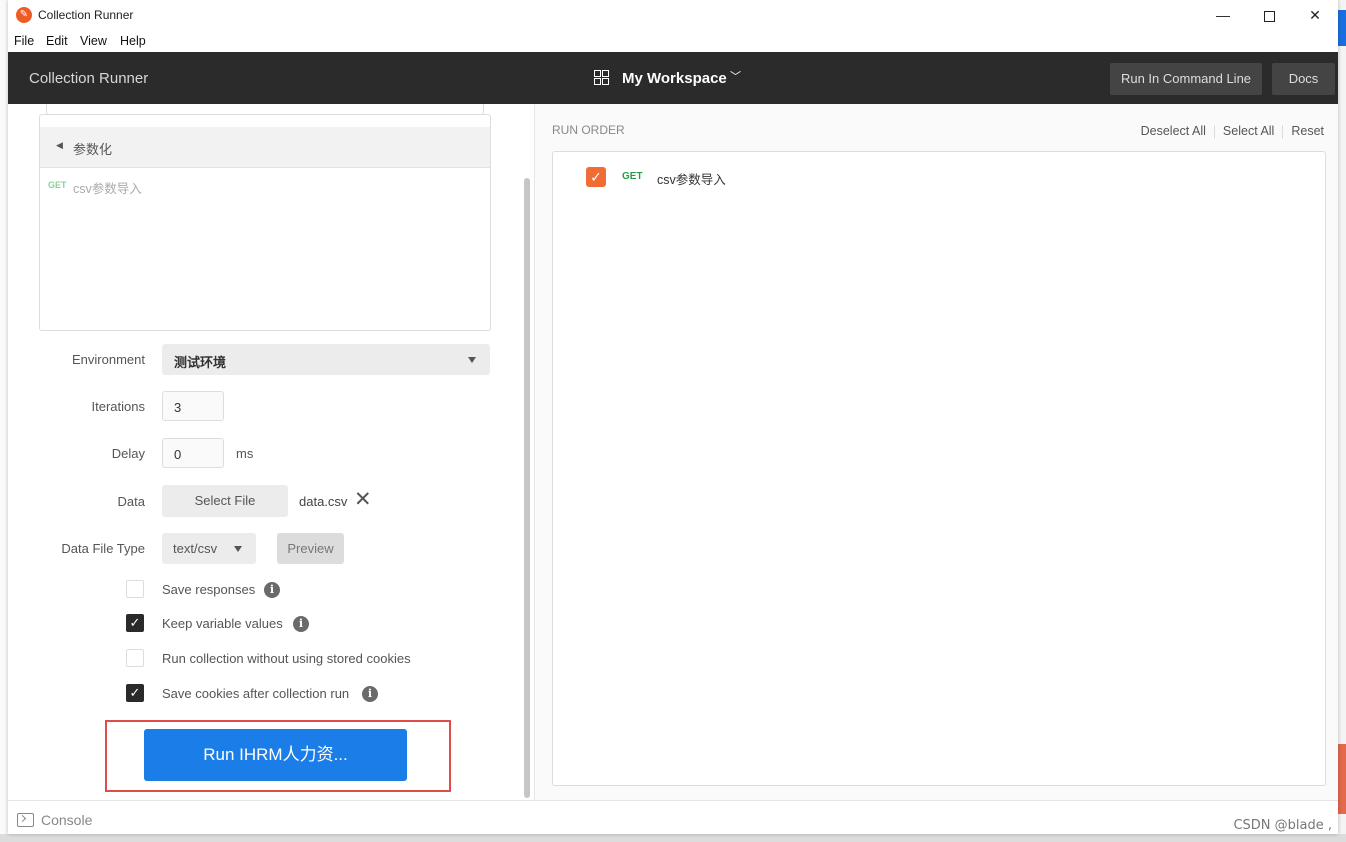 Image resolution: width=1346 pixels, height=842 pixels. I want to click on menu-help: Help, so click(133, 41).